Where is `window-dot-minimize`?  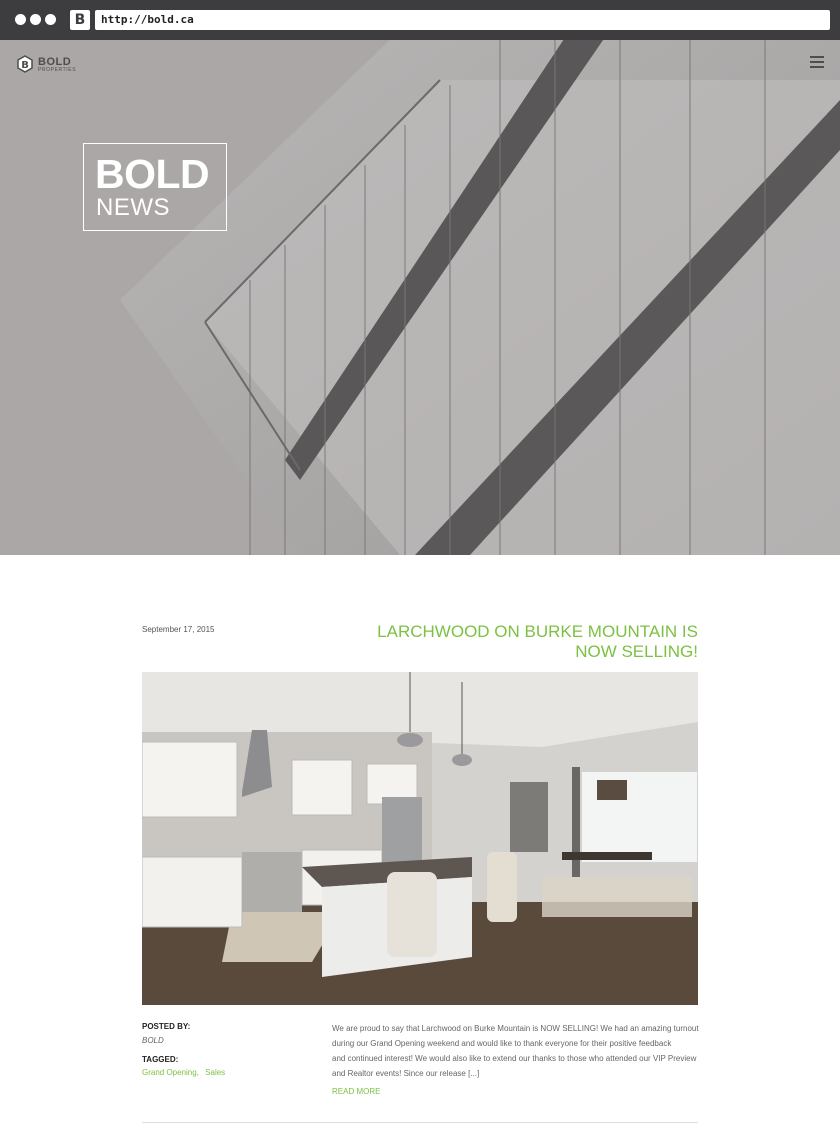 window-dot-minimize is located at coordinates (35, 19).